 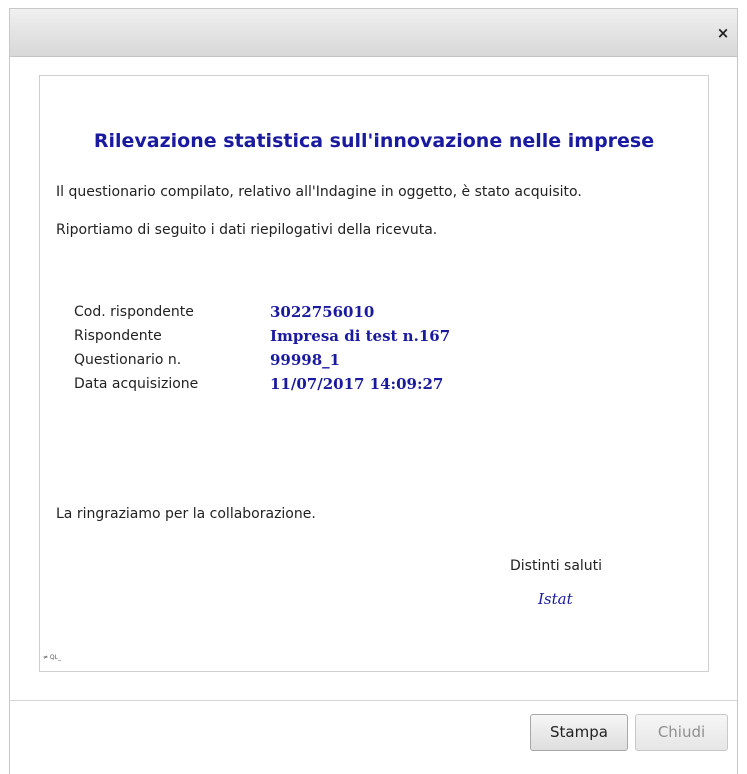 I want to click on summary-row-respondent: Rispondente Impresa di test n.167, so click(x=262, y=336).